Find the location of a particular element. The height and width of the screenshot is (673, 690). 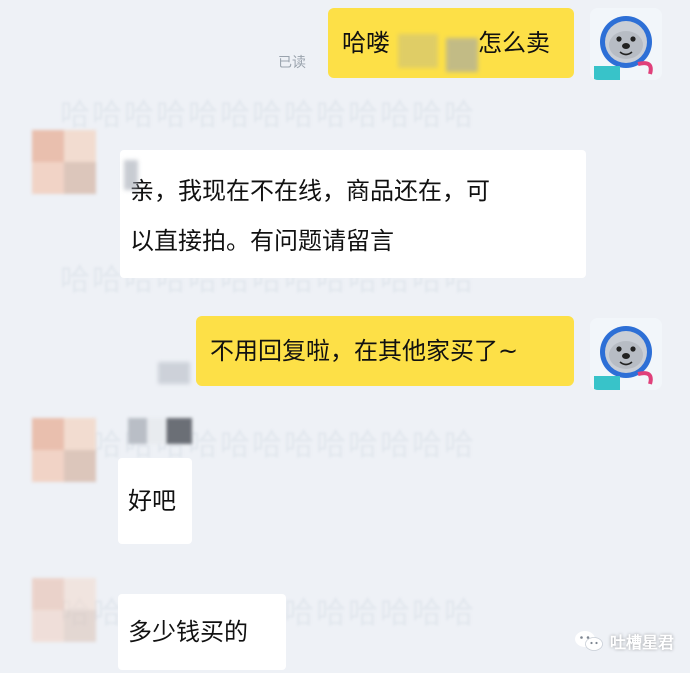

wechat-icon is located at coordinates (588, 641).